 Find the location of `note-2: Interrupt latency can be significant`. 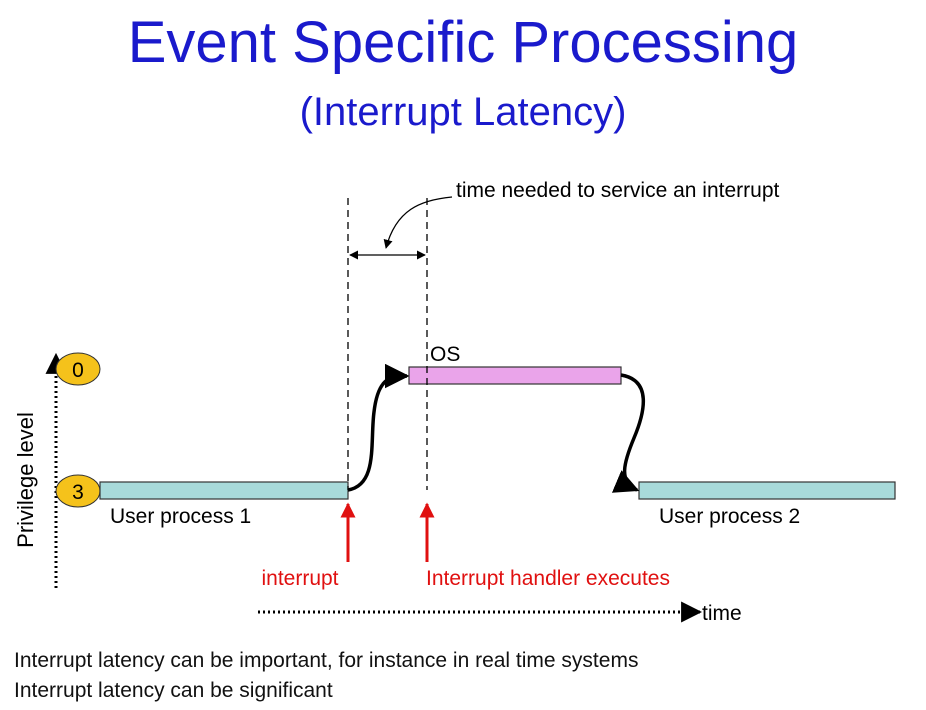

note-2: Interrupt latency can be significant is located at coordinates (173, 690).